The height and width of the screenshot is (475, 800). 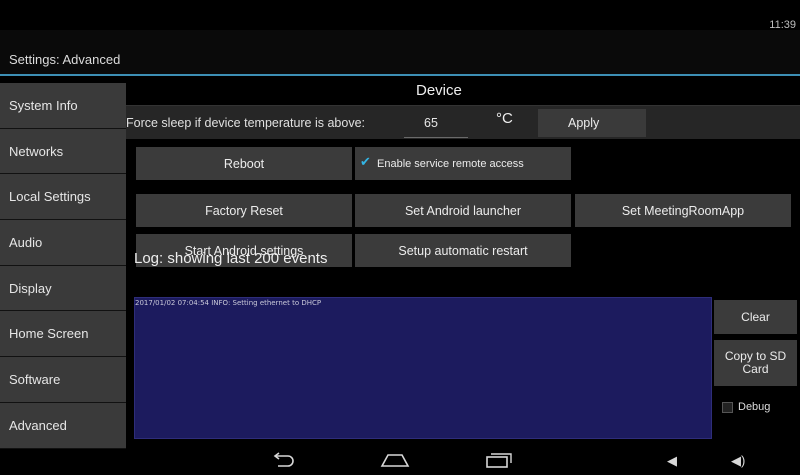 I want to click on section-title: Device, so click(x=439, y=90).